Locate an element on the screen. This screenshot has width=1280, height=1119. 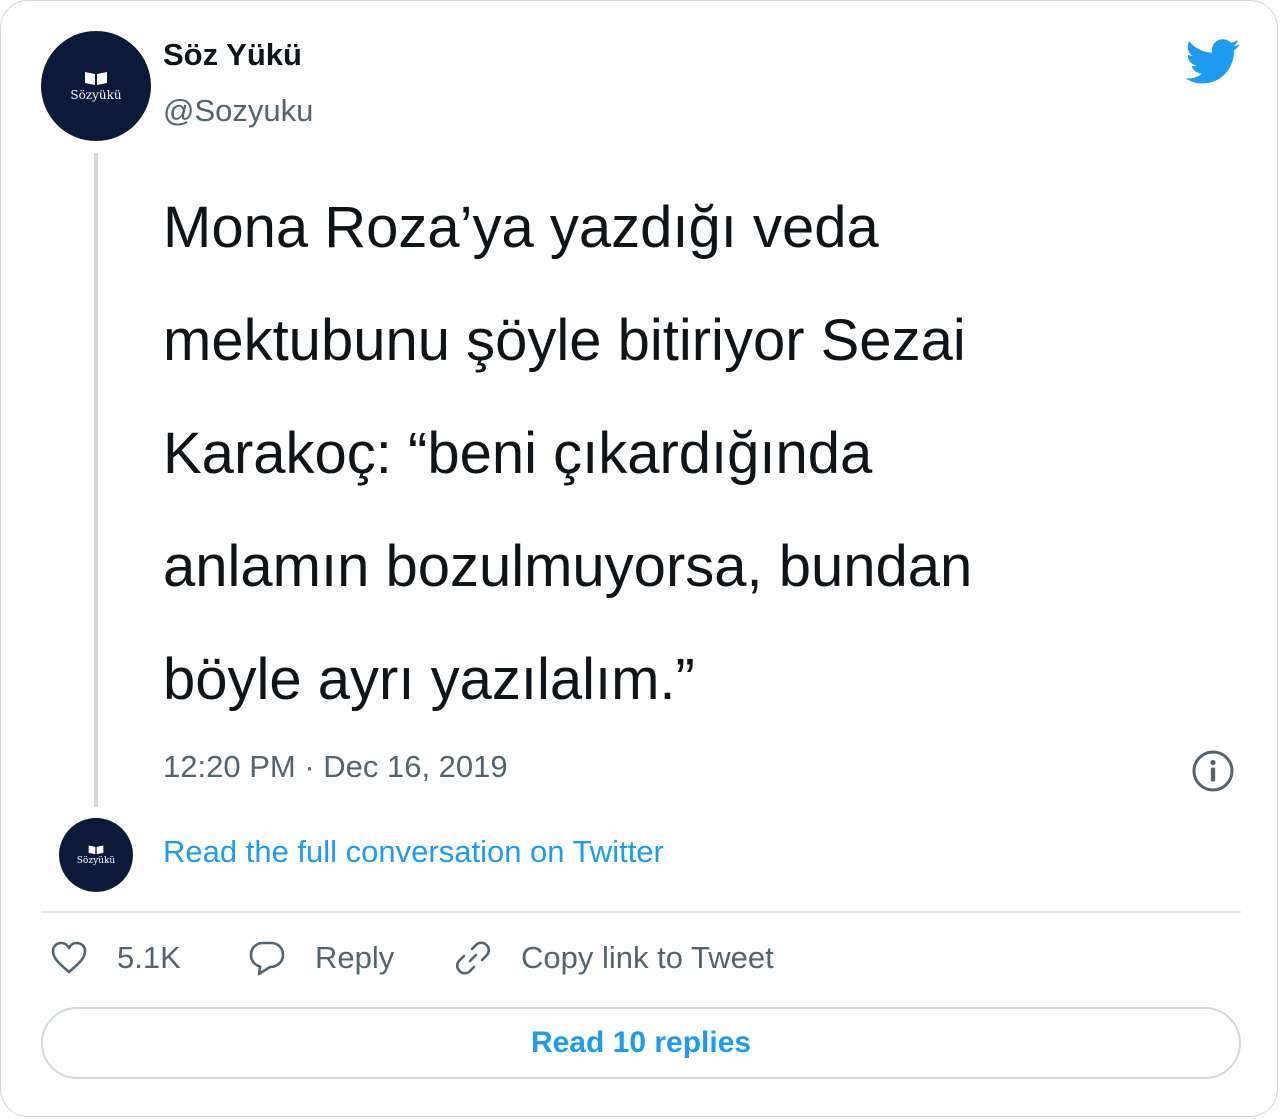
author-handle: @Sozyuku is located at coordinates (238, 111).